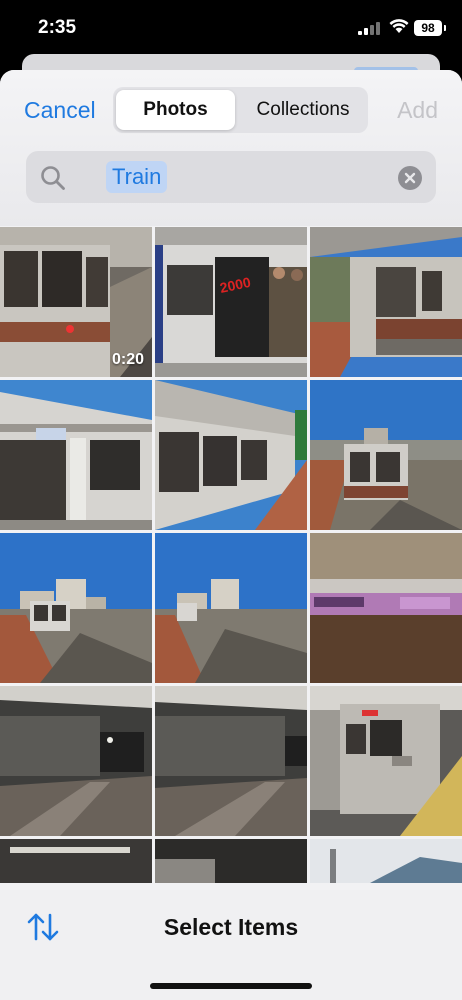 The height and width of the screenshot is (1000, 462). I want to click on tab-collections: Collections, so click(303, 110).